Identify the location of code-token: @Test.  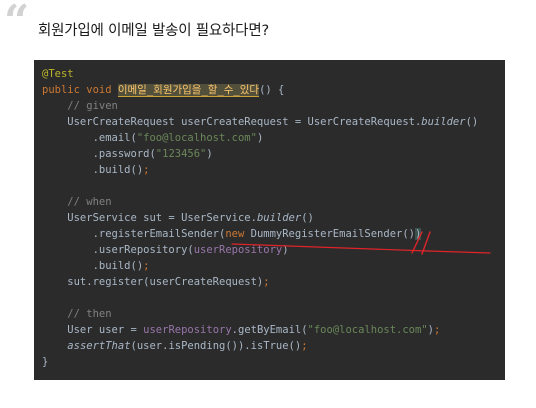
(58, 74).